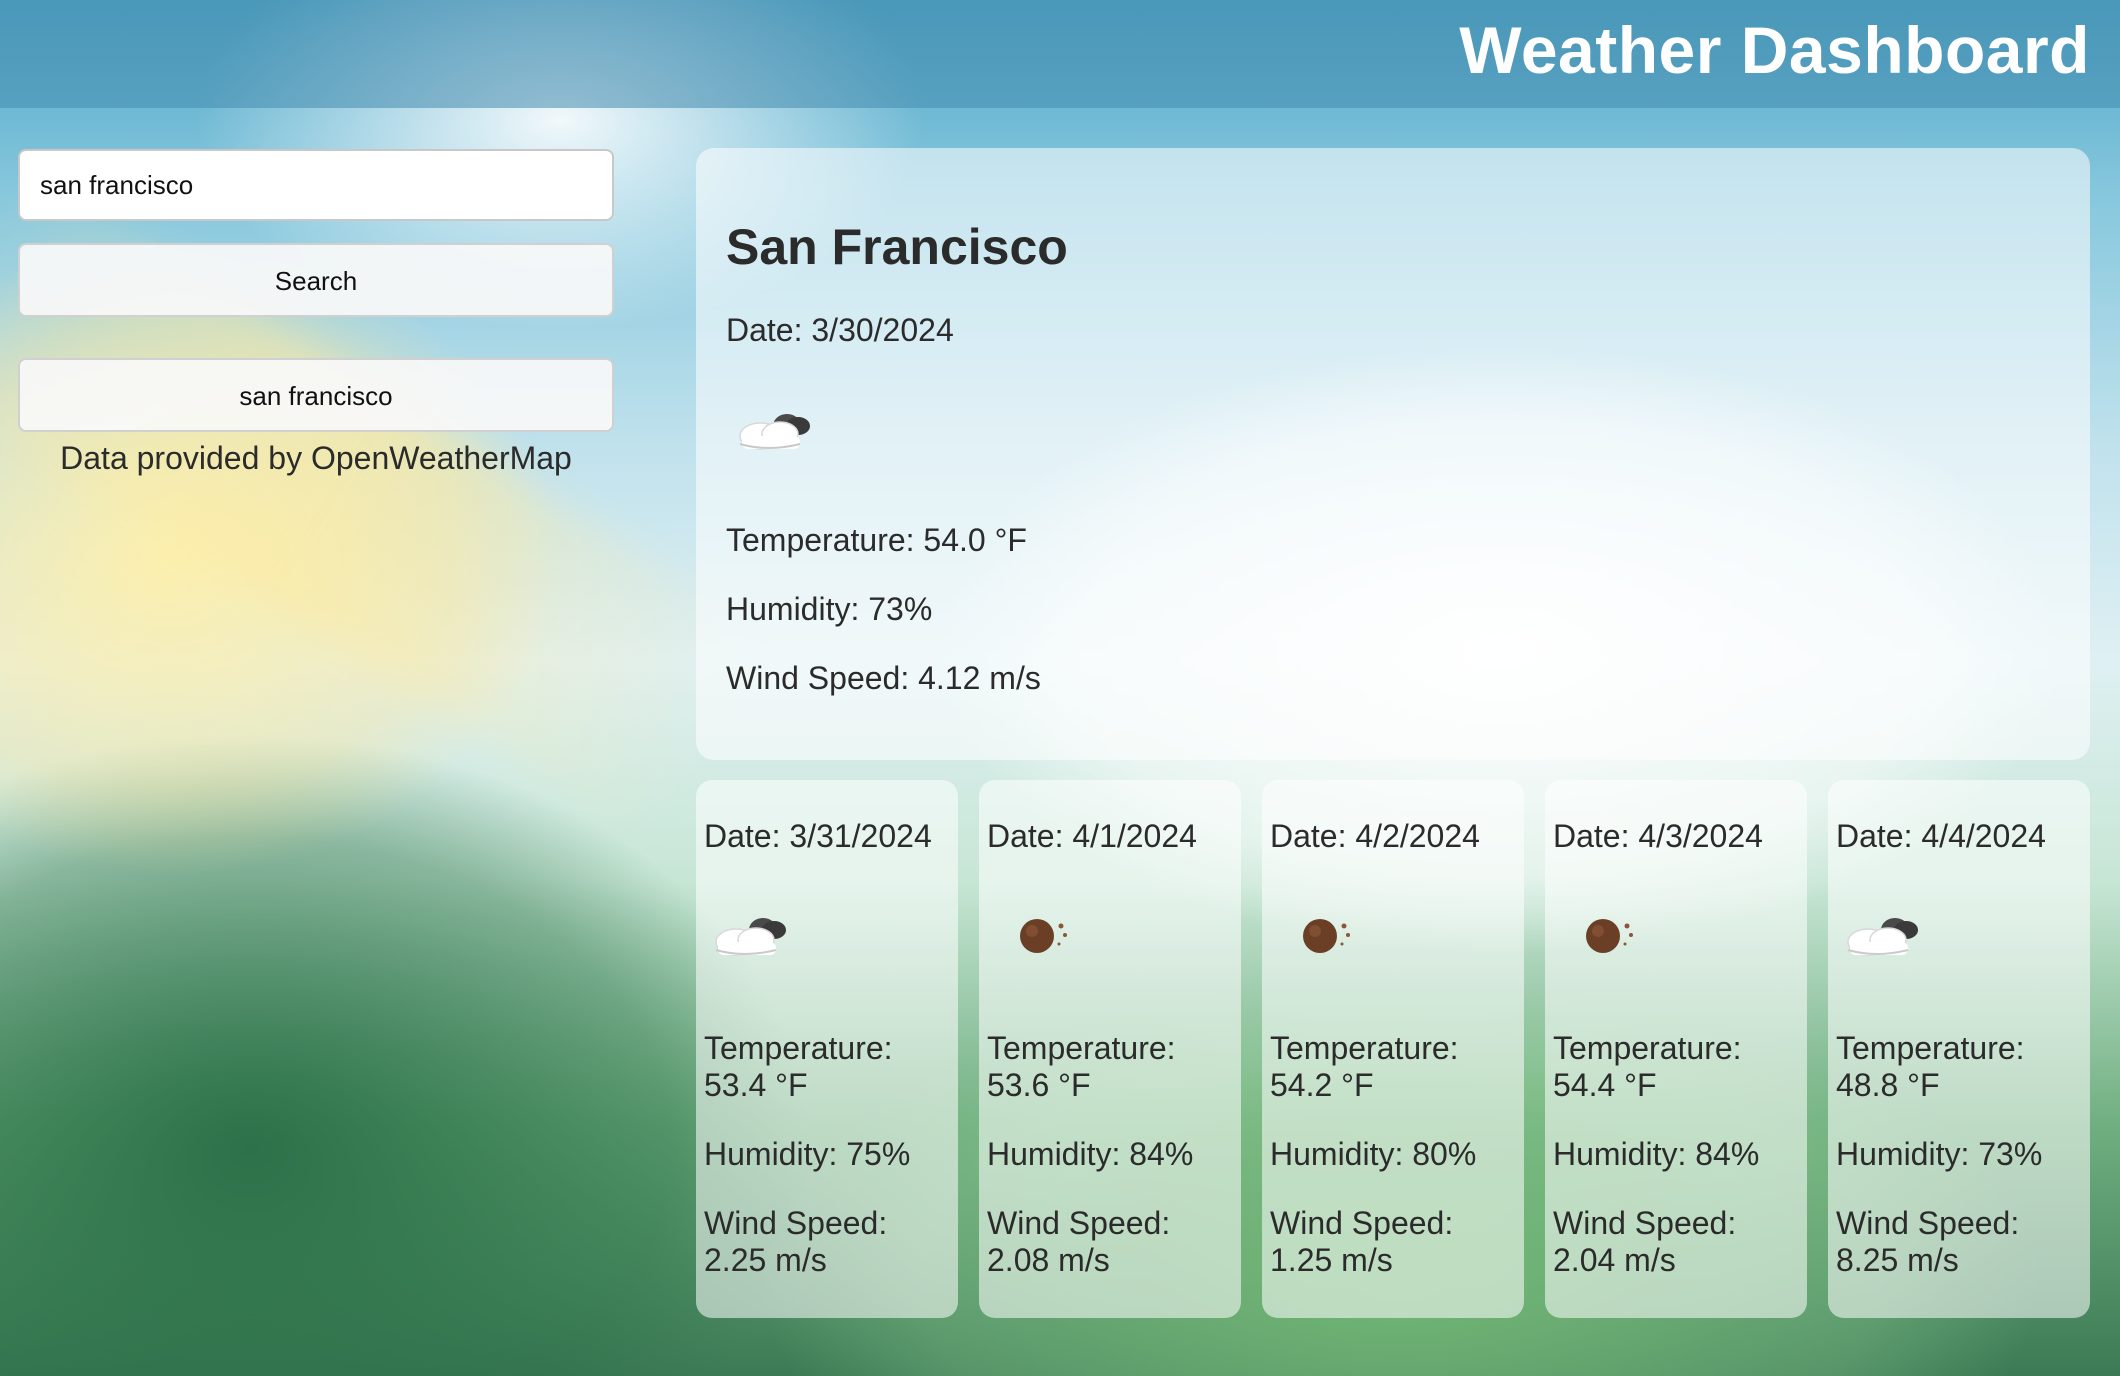 This screenshot has height=1376, width=2120. What do you see at coordinates (1614, 1260) in the screenshot?
I see `forecast-wind-speed: 2.04 m/s` at bounding box center [1614, 1260].